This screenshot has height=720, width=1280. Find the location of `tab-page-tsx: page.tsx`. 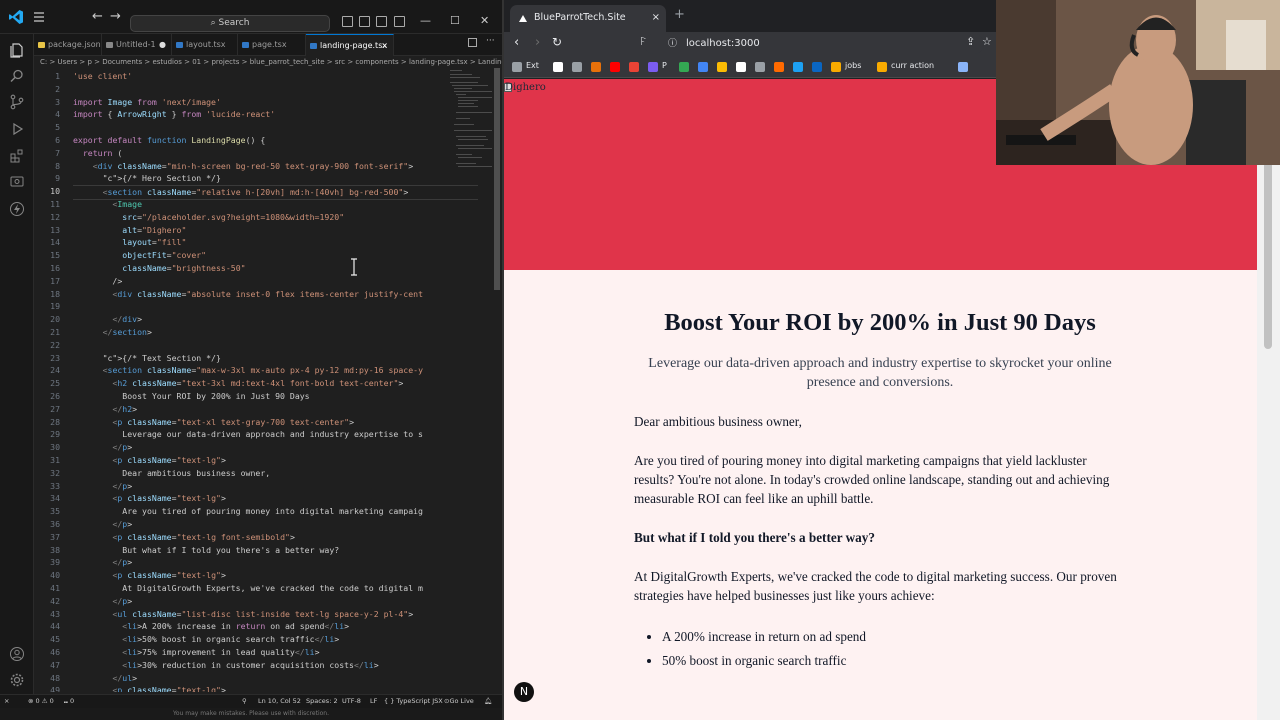

tab-page-tsx: page.tsx is located at coordinates (272, 45).